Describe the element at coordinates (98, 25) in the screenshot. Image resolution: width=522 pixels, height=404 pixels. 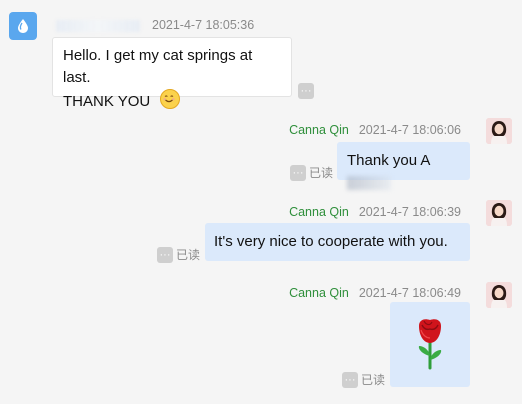
I see `sender-name-redacted` at that location.